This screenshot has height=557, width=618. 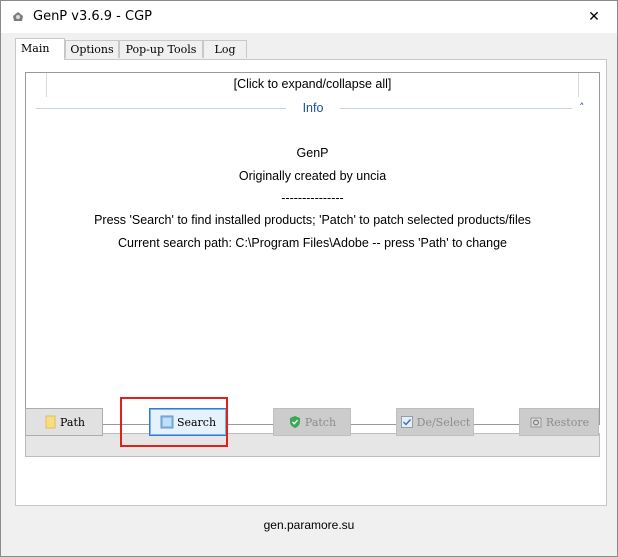 What do you see at coordinates (456, 108) in the screenshot?
I see `info-divider-right` at bounding box center [456, 108].